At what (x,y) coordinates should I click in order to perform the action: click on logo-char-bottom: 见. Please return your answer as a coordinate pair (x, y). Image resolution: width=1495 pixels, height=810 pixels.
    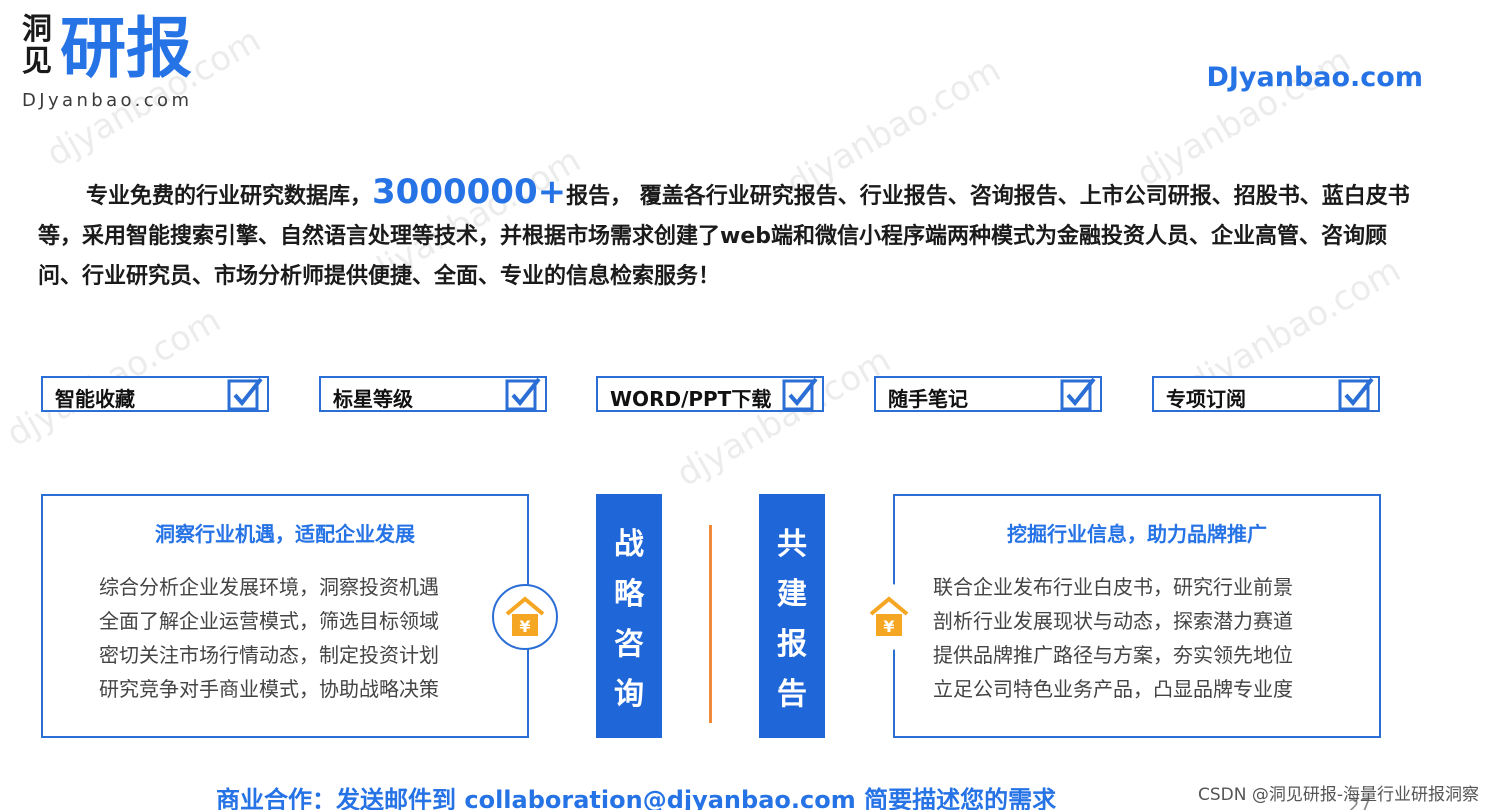
    Looking at the image, I should click on (37, 61).